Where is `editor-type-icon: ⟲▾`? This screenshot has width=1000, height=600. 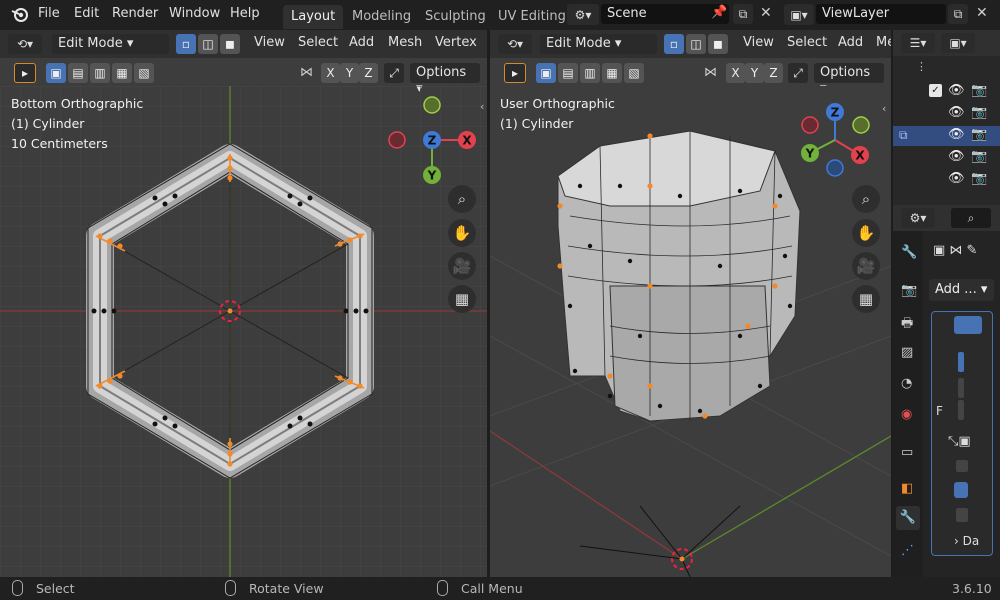 editor-type-icon: ⟲▾ is located at coordinates (515, 44).